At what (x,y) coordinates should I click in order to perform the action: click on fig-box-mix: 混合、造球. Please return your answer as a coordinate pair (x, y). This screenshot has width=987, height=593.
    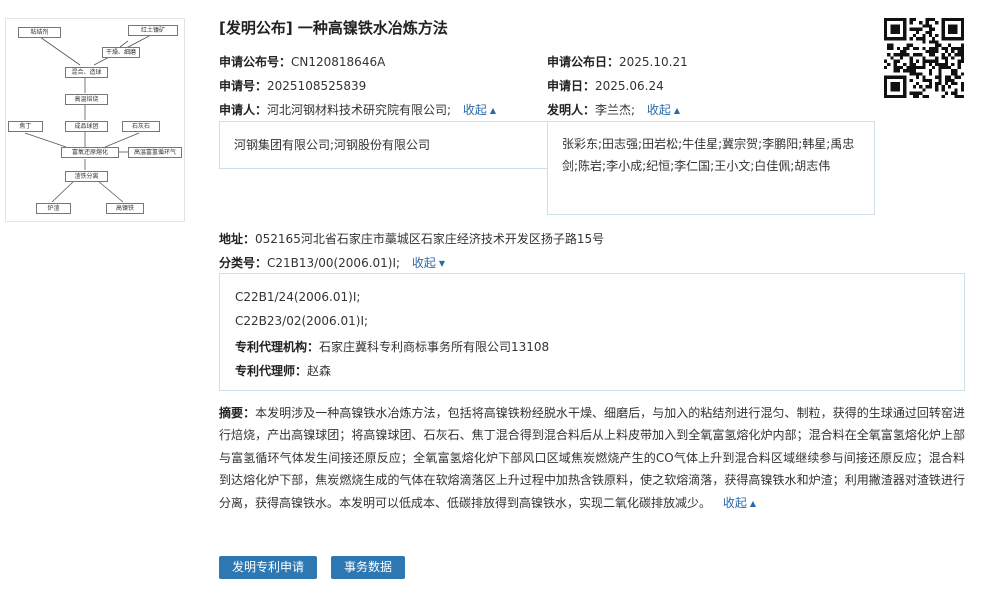
    Looking at the image, I should click on (86, 72).